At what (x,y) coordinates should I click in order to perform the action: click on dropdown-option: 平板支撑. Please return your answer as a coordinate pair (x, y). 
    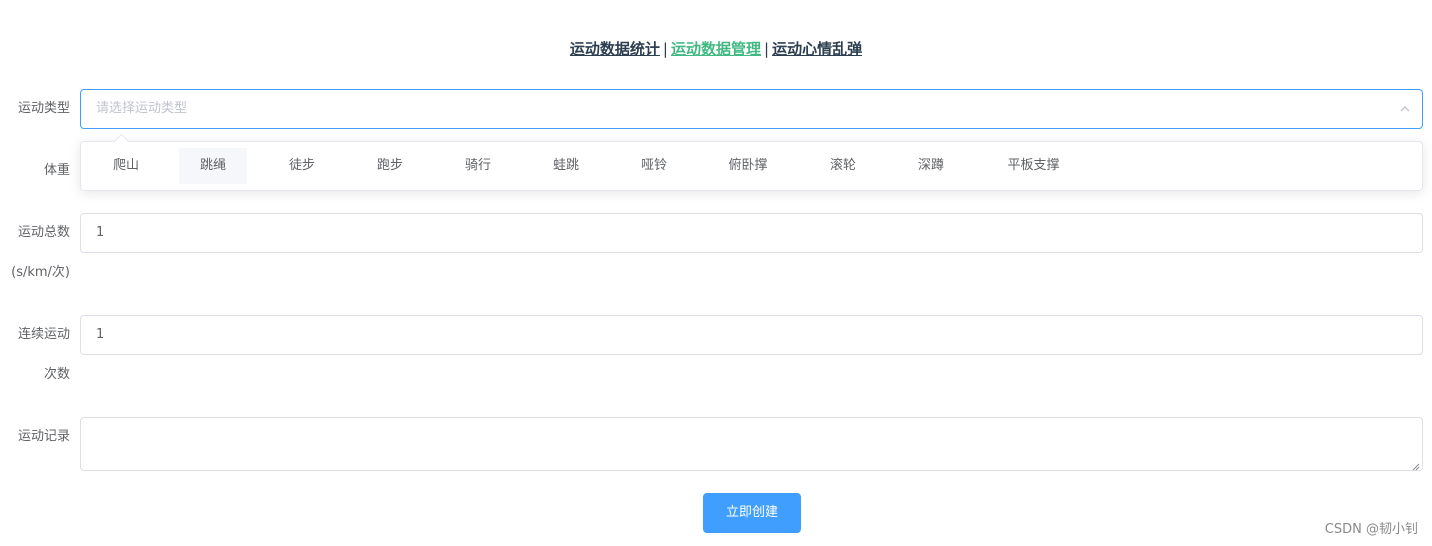
    Looking at the image, I should click on (1033, 166).